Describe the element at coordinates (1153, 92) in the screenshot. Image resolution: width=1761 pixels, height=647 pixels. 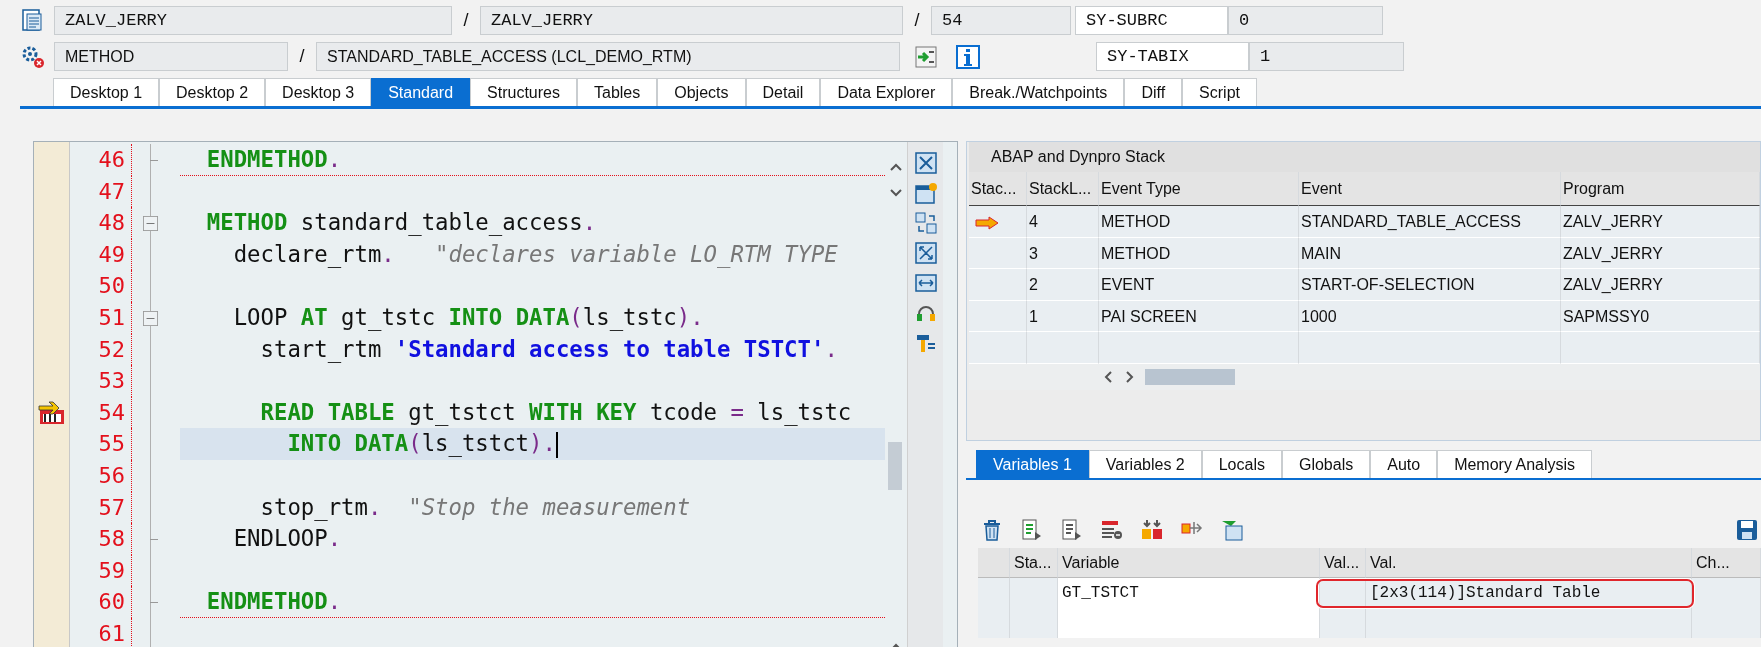
I see `tab: Diff` at that location.